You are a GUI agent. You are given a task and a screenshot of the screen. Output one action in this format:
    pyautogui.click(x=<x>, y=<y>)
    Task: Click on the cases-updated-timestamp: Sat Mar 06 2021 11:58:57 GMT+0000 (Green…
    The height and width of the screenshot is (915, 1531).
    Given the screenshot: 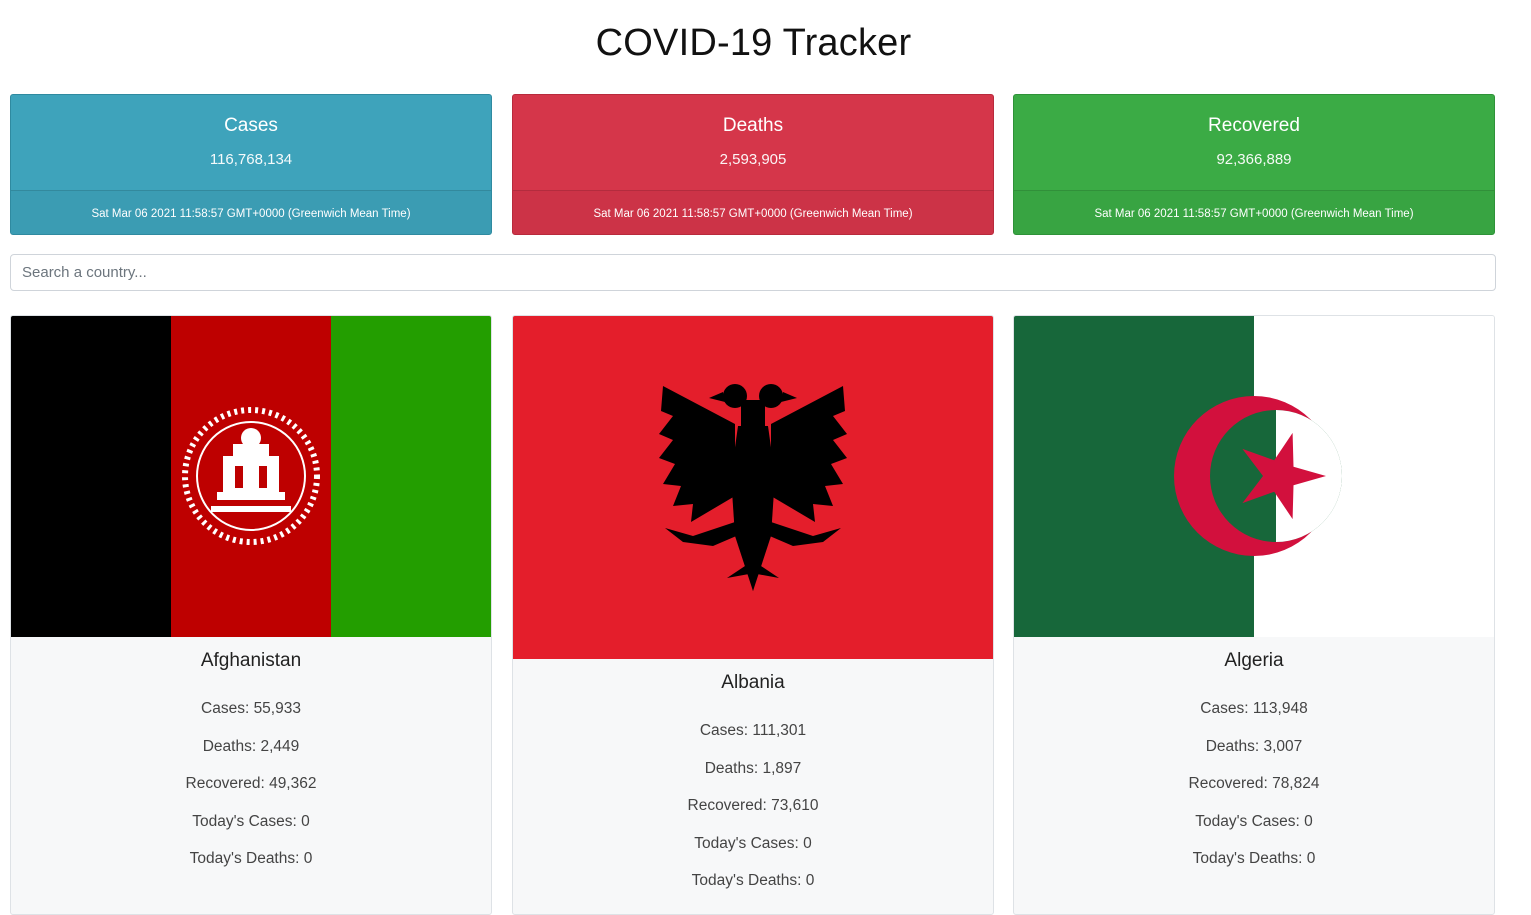 What is the action you would take?
    pyautogui.click(x=251, y=212)
    